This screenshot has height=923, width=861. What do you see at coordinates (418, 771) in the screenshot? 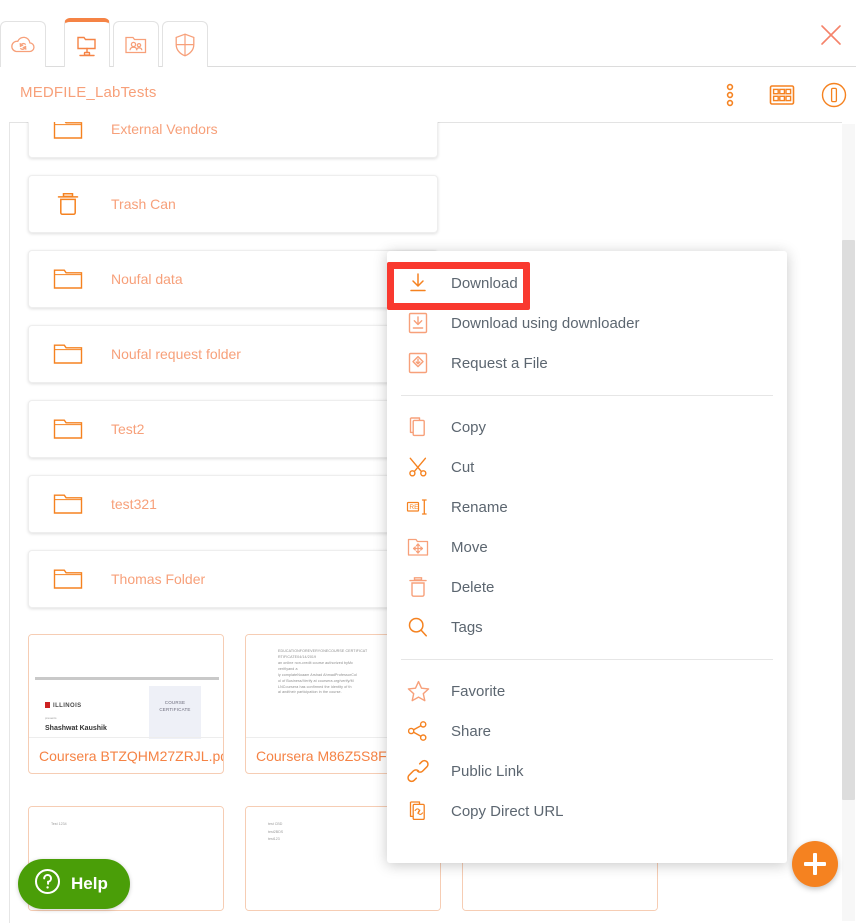
I see `link-icon` at bounding box center [418, 771].